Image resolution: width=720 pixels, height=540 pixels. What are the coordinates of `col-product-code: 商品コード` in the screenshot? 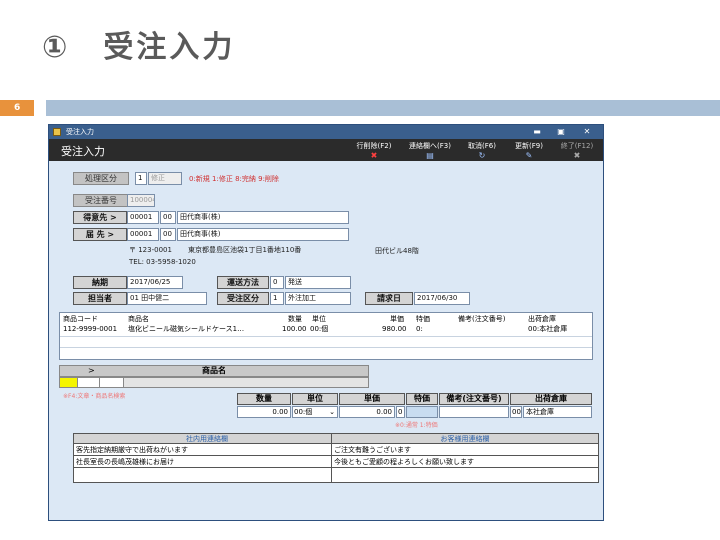 It's located at (80, 319).